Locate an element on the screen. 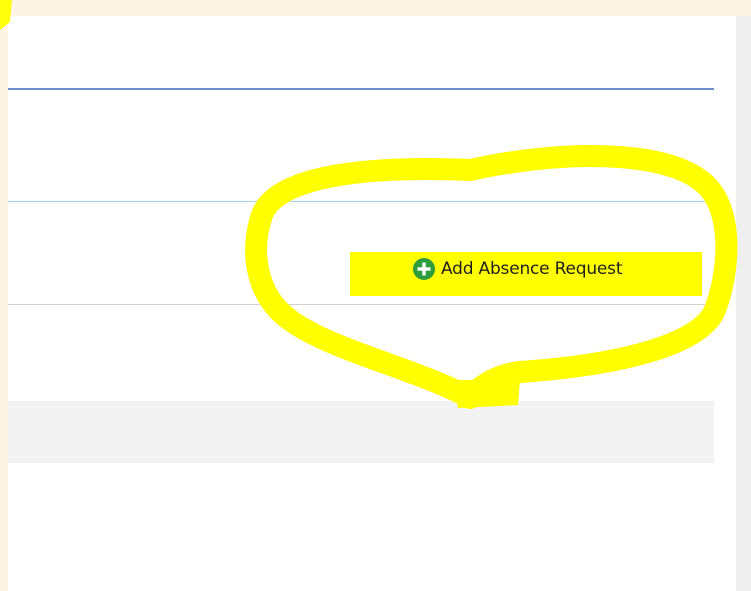 The image size is (751, 591). section-divider-tertiary is located at coordinates (361, 304).